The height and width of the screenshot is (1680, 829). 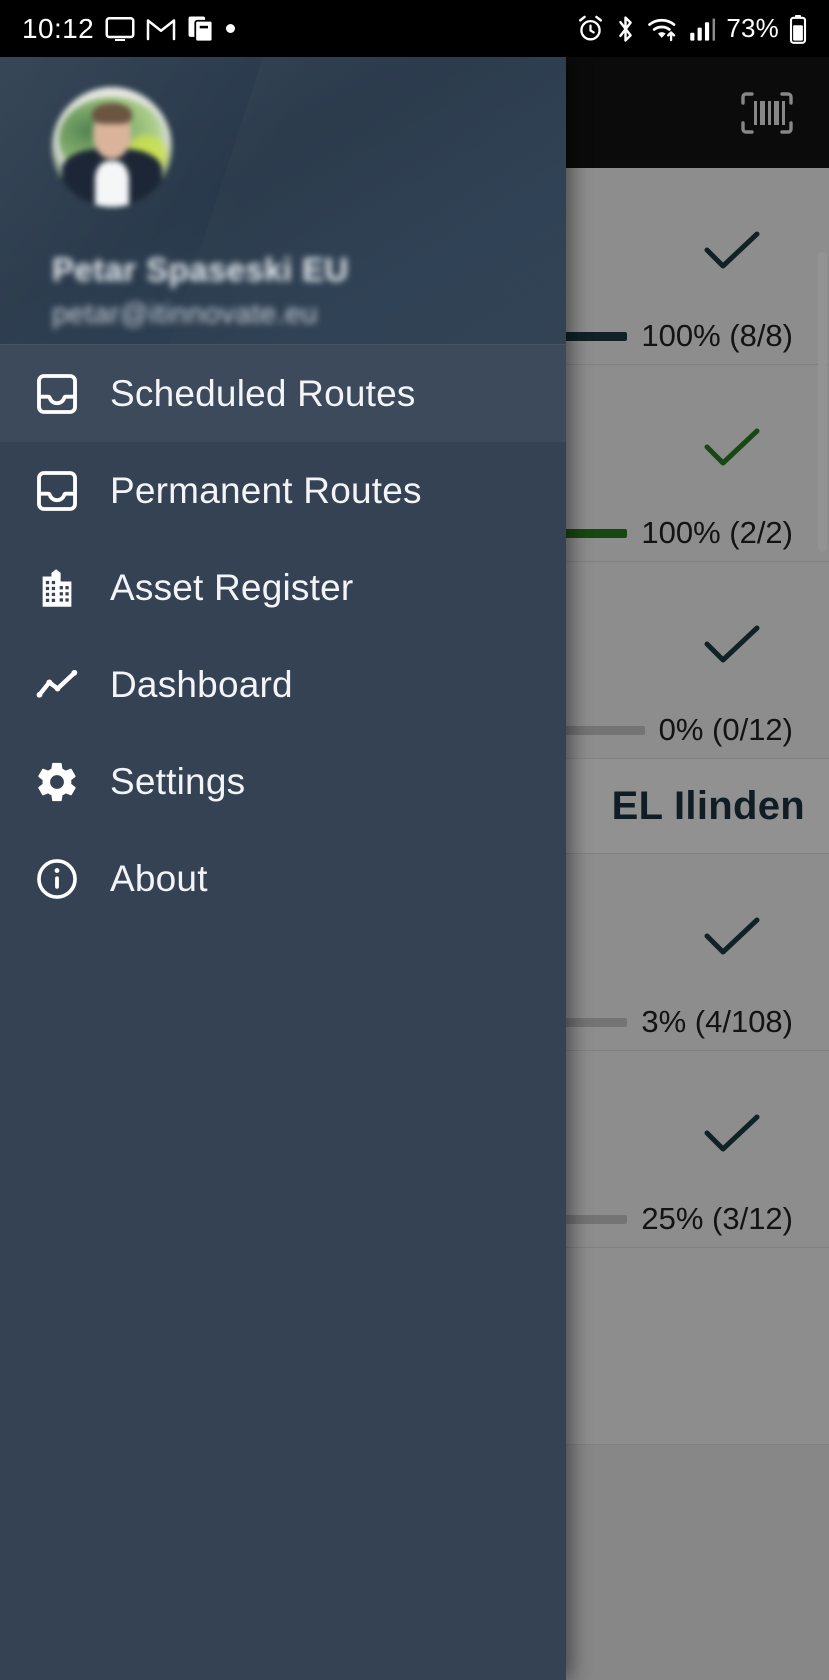 I want to click on files-copy-icon, so click(x=201, y=29).